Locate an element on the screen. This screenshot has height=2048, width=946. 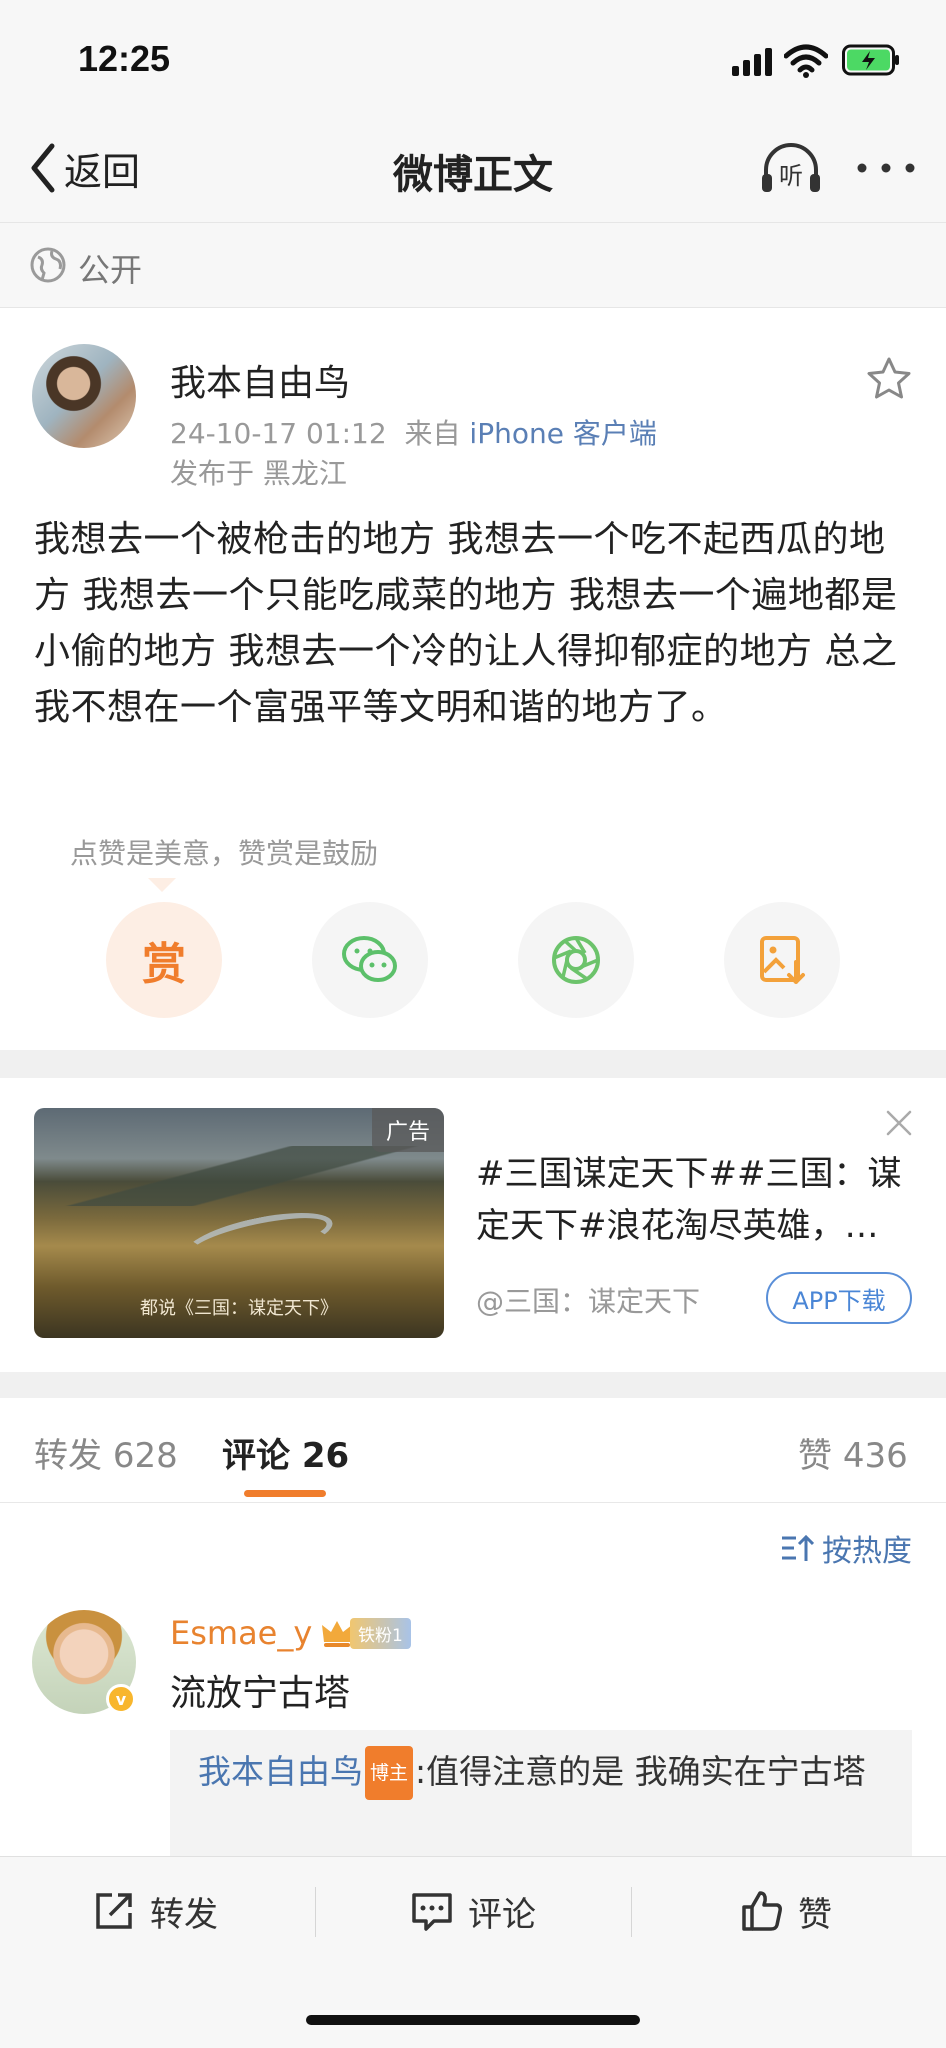
tab-comment-count: 26 is located at coordinates (325, 1456).